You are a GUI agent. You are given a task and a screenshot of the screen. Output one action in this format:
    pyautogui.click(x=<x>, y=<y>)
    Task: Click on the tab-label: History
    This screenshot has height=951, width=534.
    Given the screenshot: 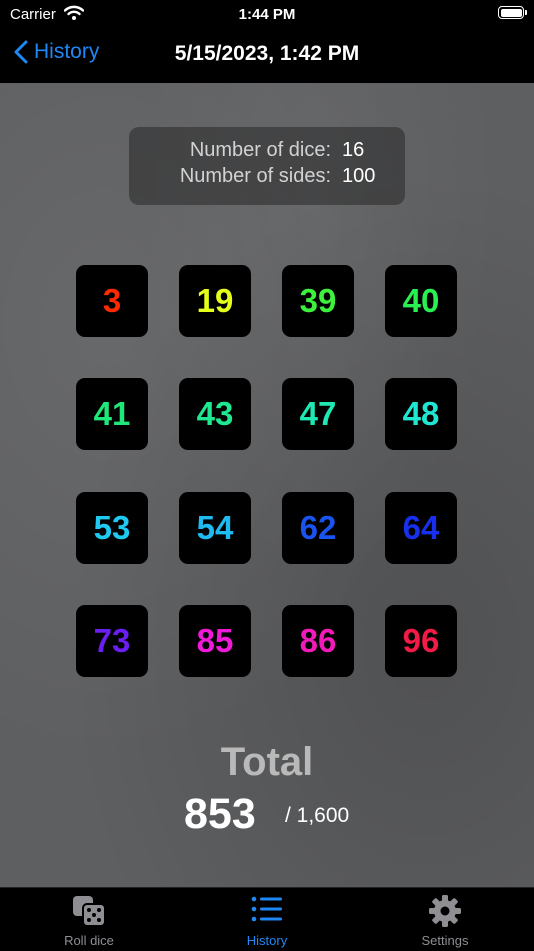 What is the action you would take?
    pyautogui.click(x=267, y=940)
    